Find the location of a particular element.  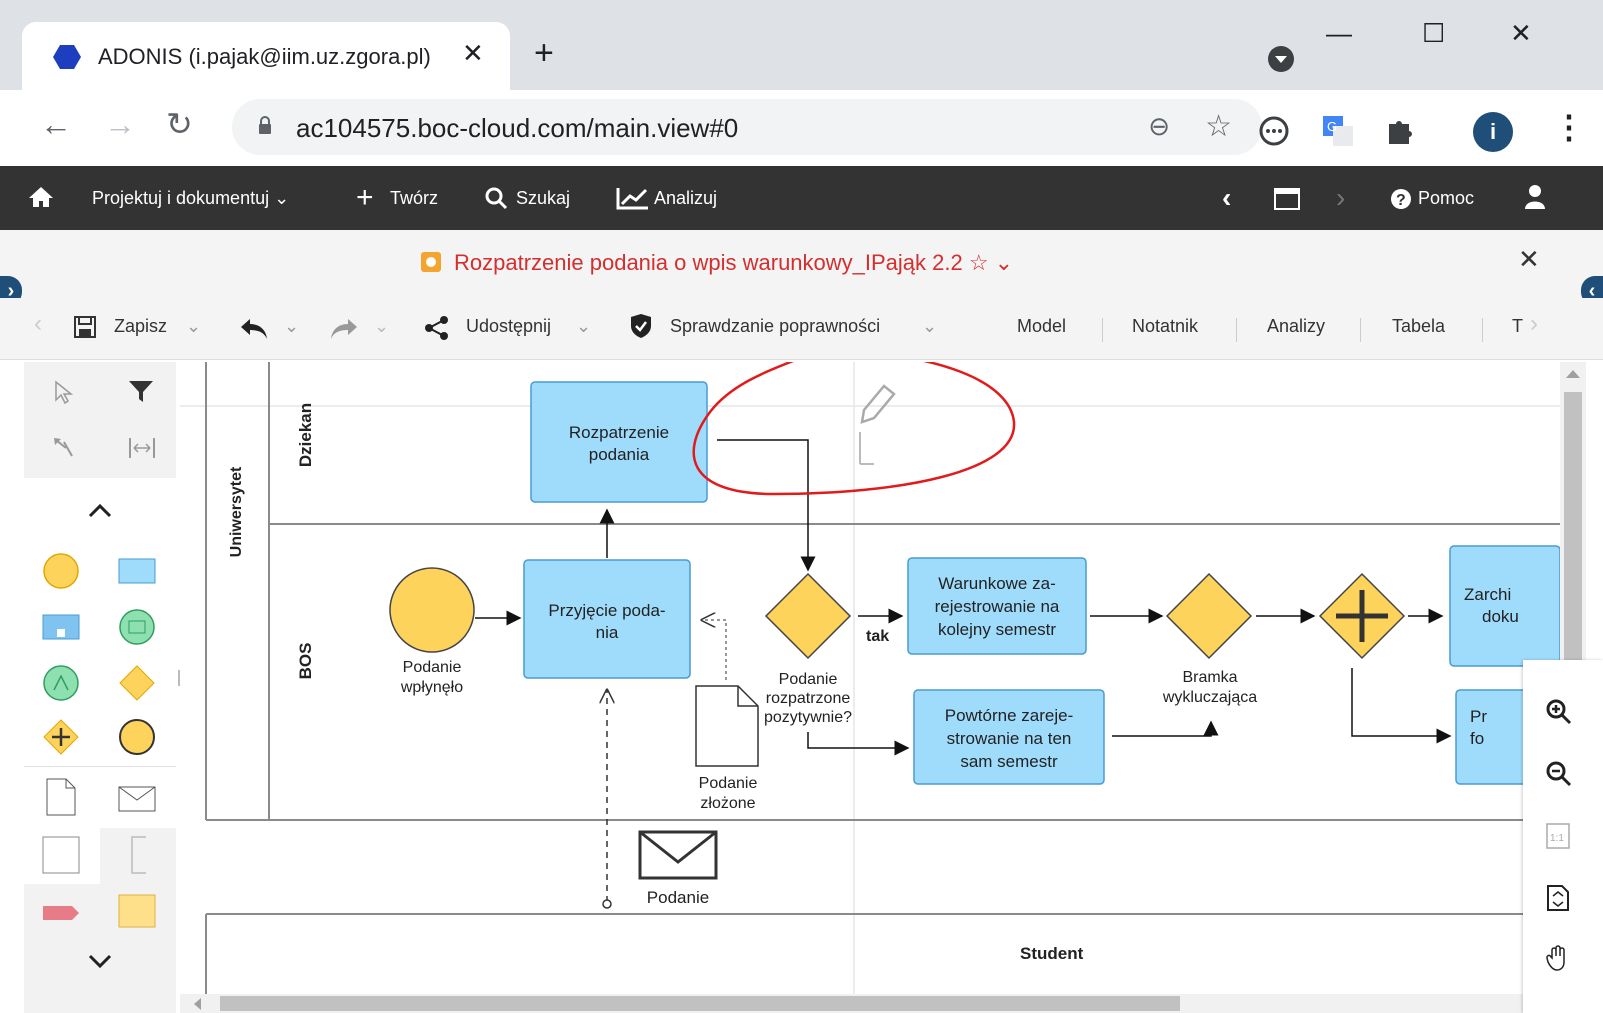

tag-shape-icon is located at coordinates (61, 913).